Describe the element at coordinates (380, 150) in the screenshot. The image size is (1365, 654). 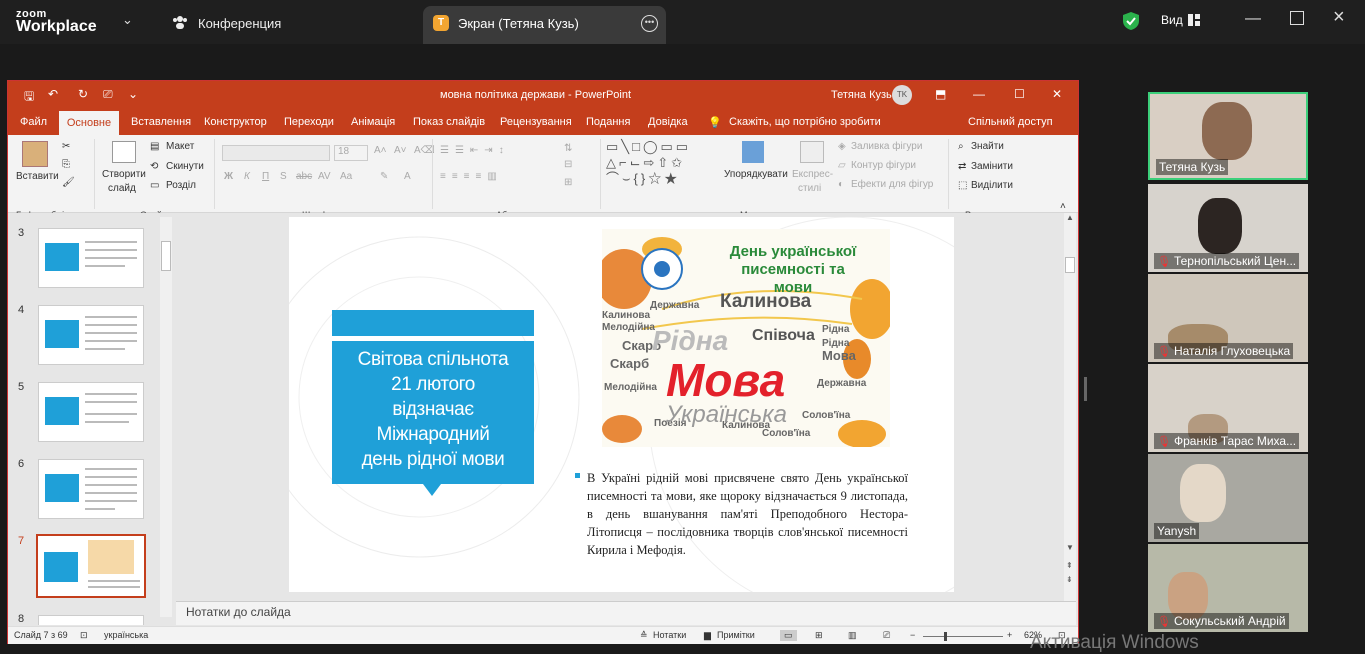
I see `grow-font-icon: A˄` at that location.